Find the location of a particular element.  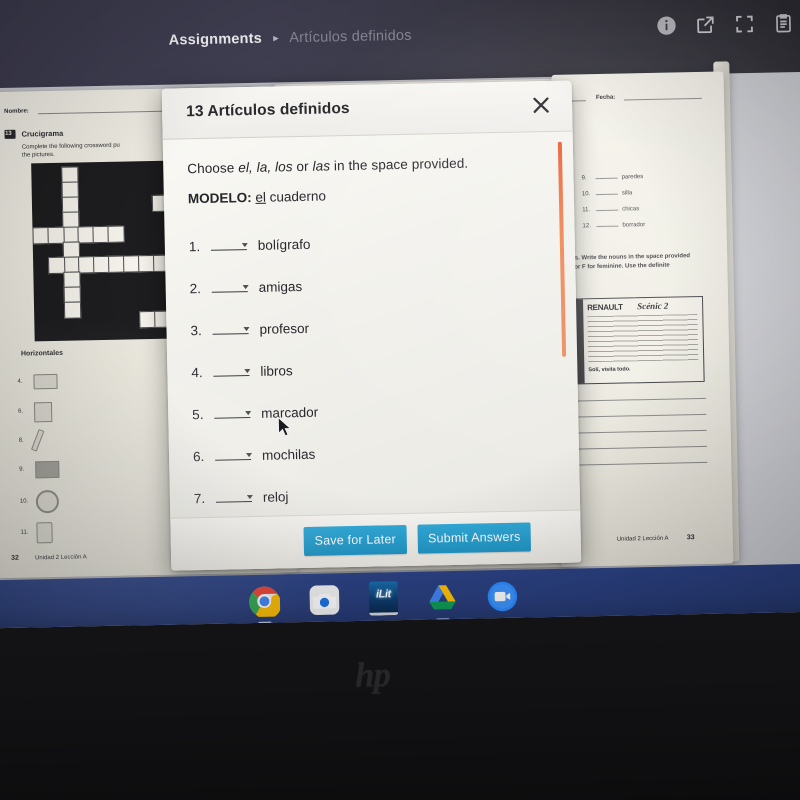

instruction-mid: or is located at coordinates (302, 166).